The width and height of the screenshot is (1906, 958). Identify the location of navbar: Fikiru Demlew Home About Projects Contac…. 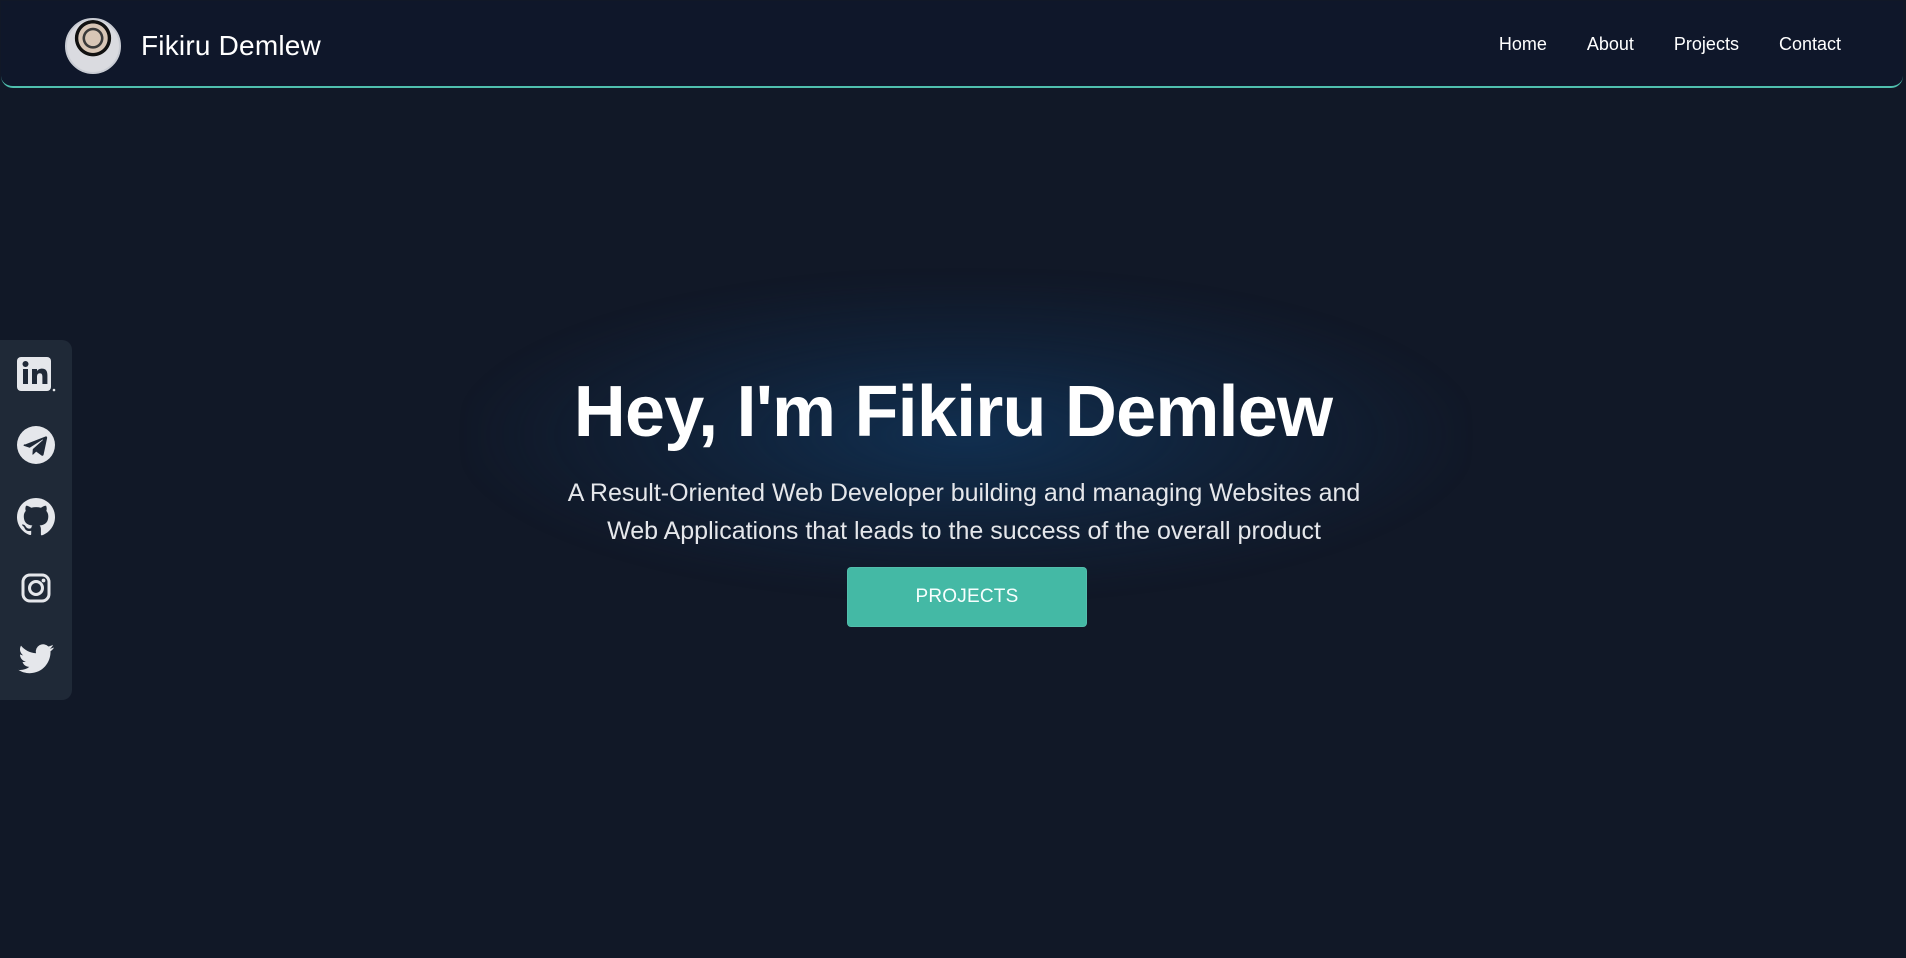
(952, 44).